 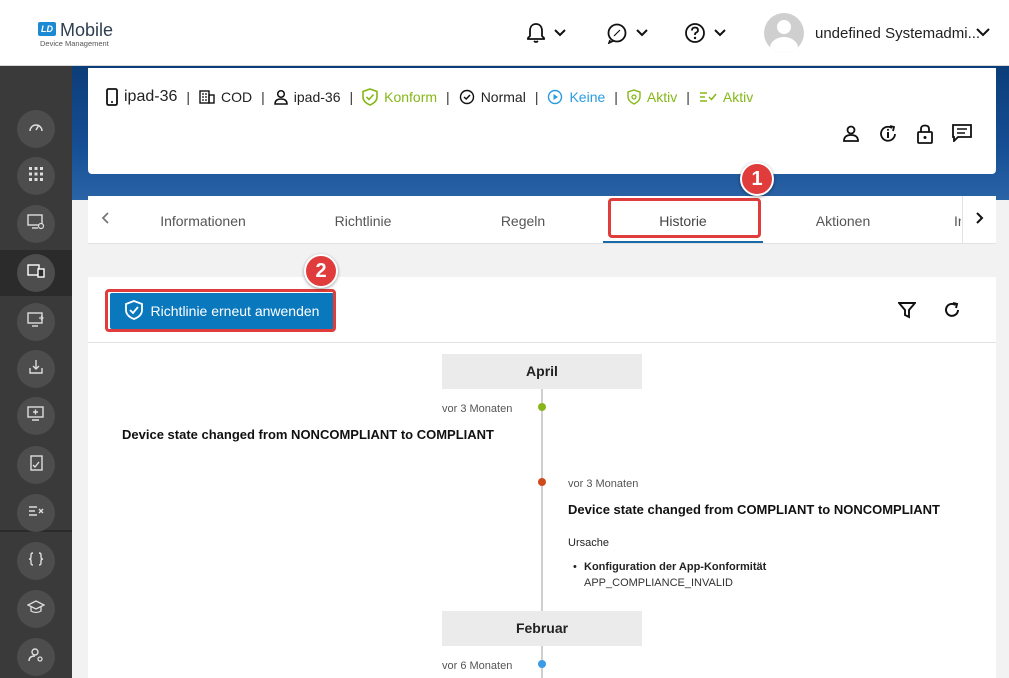 I want to click on sidebar-item-mobile-devices, so click(x=36, y=273).